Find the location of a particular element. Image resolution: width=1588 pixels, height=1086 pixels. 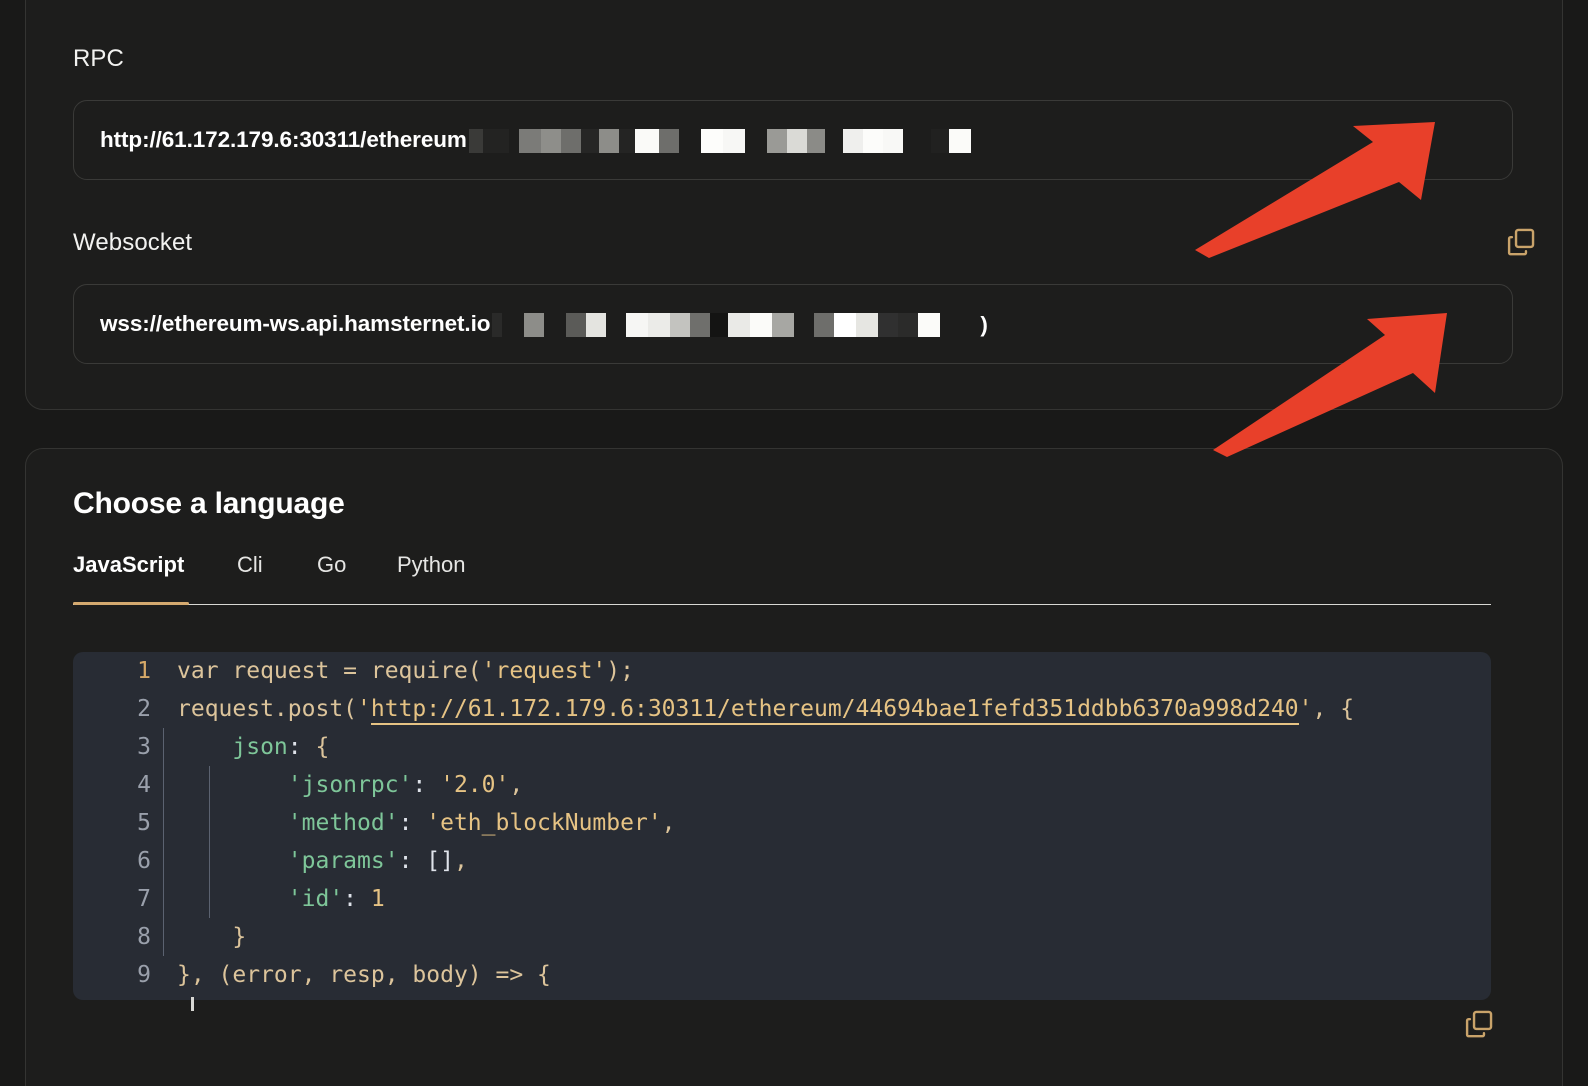

code-line: 8 } is located at coordinates (782, 937).